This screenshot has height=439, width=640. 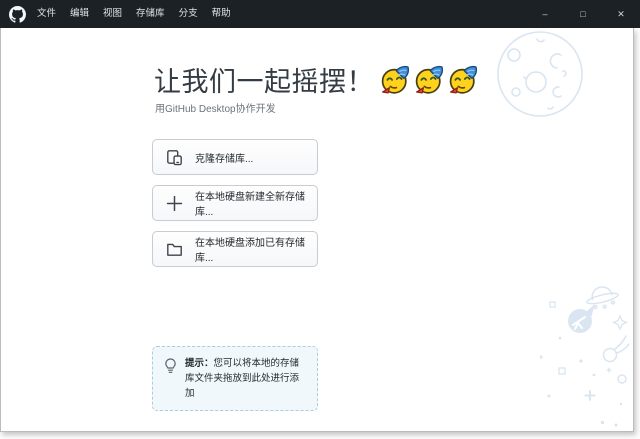 I want to click on menu-repository: 存储库, so click(x=150, y=14).